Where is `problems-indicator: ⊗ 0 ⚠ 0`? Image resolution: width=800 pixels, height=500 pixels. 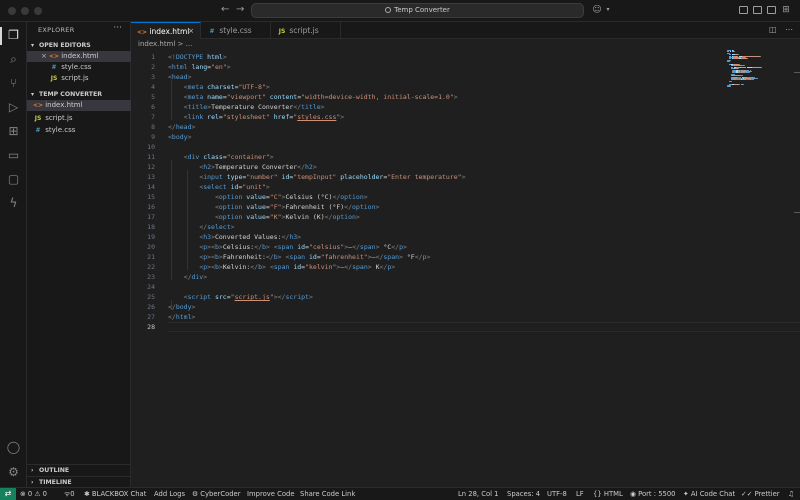 problems-indicator: ⊗ 0 ⚠ 0 is located at coordinates (33, 494).